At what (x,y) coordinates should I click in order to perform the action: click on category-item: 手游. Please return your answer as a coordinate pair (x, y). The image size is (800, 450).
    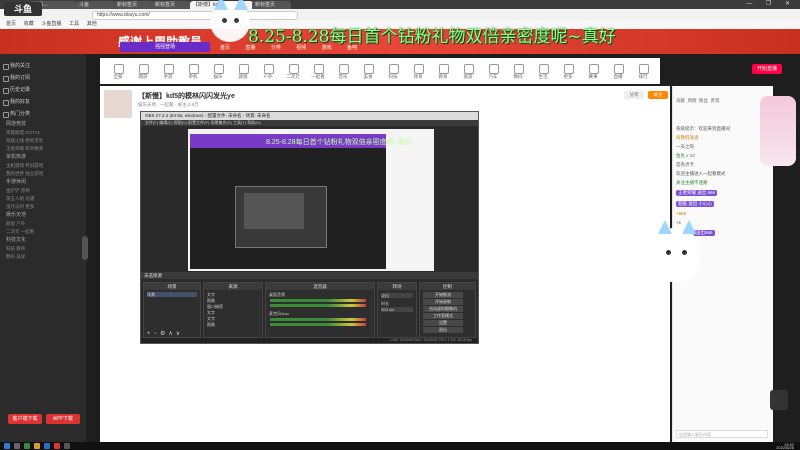
    Looking at the image, I should click on (168, 72).